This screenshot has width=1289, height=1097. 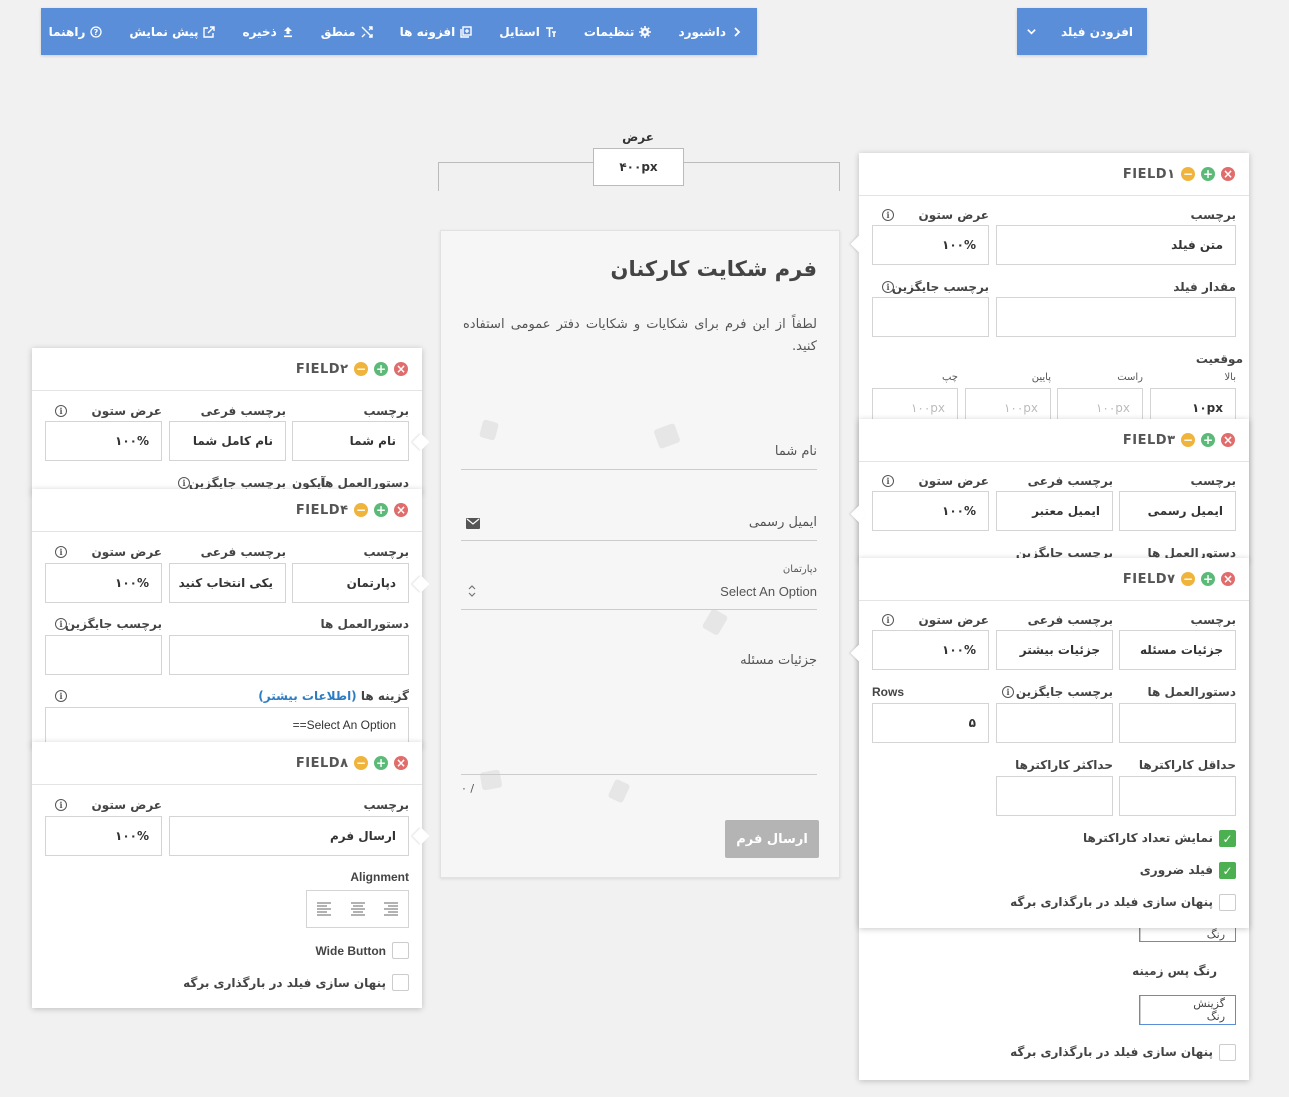 I want to click on nav-style: استایل, so click(x=528, y=32).